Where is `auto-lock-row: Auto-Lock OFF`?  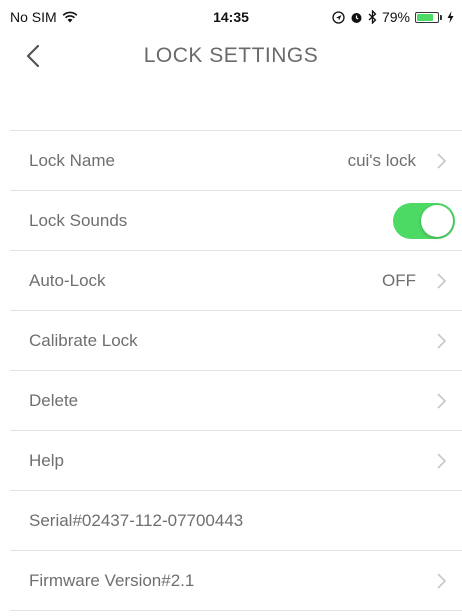
auto-lock-row: Auto-Lock OFF is located at coordinates (236, 281).